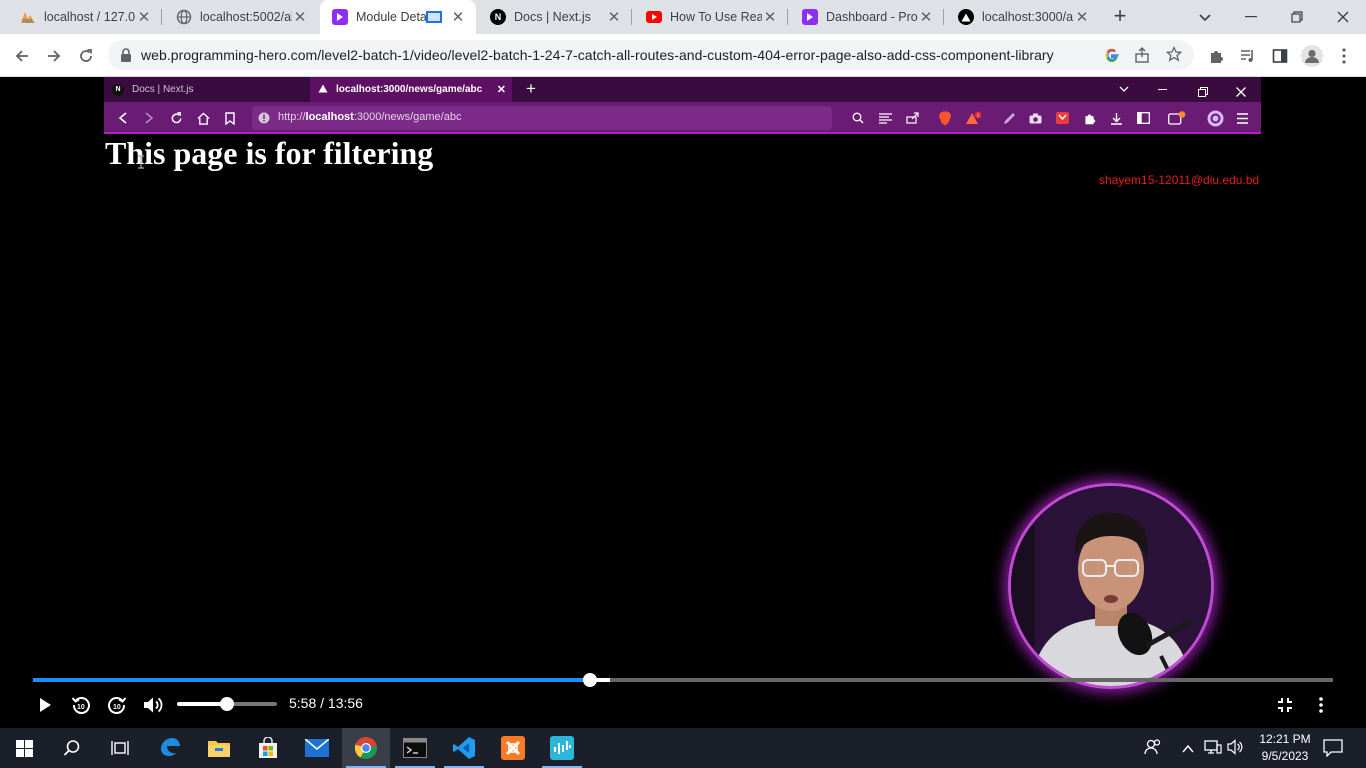 The width and height of the screenshot is (1366, 768). I want to click on tab-search-icon, so click(1205, 17).